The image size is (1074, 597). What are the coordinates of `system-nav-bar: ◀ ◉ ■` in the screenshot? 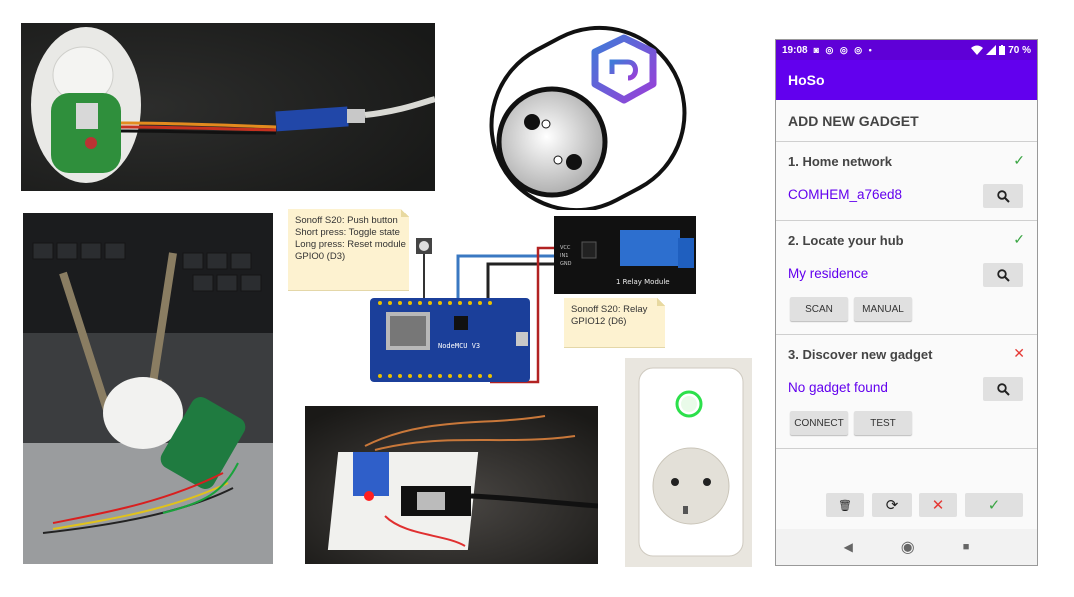 It's located at (906, 547).